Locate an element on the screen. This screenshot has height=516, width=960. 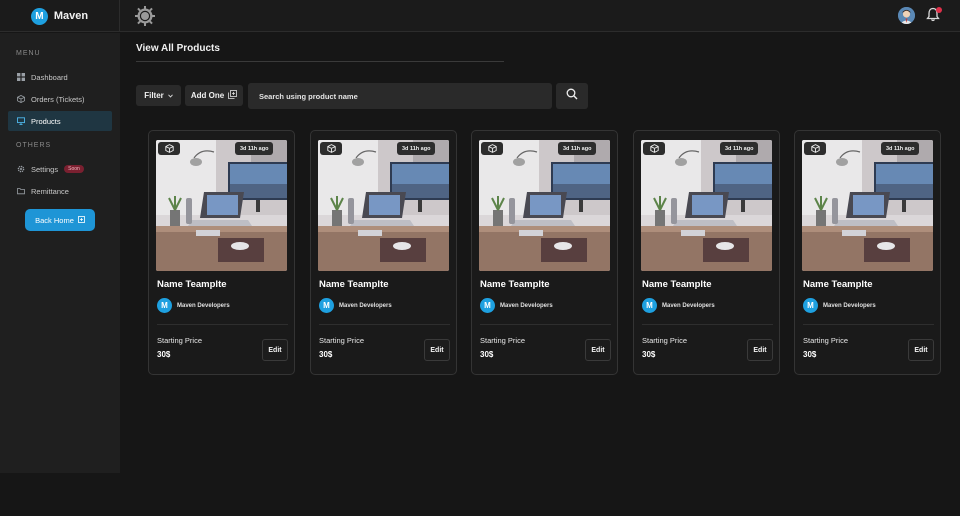
folder-icon is located at coordinates (21, 191).